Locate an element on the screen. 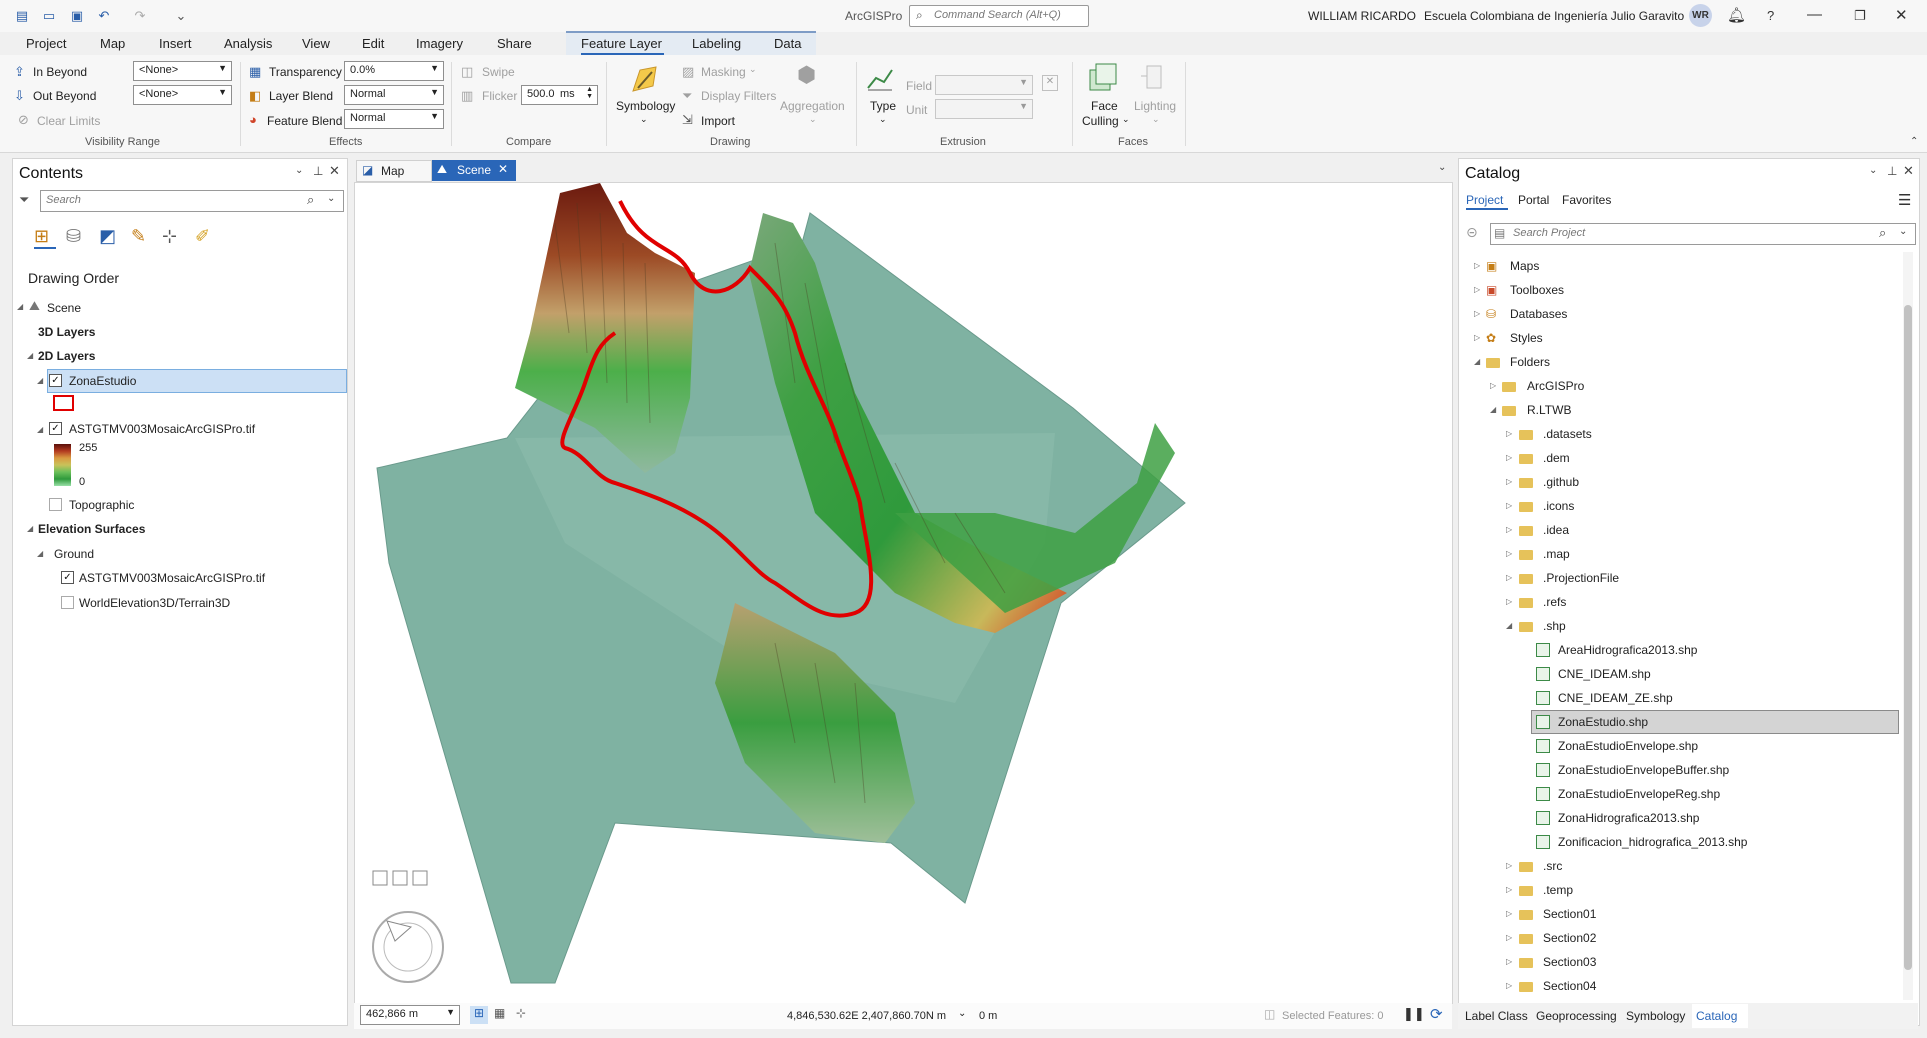 The height and width of the screenshot is (1038, 1927). restore-icon: ❐ is located at coordinates (1860, 16).